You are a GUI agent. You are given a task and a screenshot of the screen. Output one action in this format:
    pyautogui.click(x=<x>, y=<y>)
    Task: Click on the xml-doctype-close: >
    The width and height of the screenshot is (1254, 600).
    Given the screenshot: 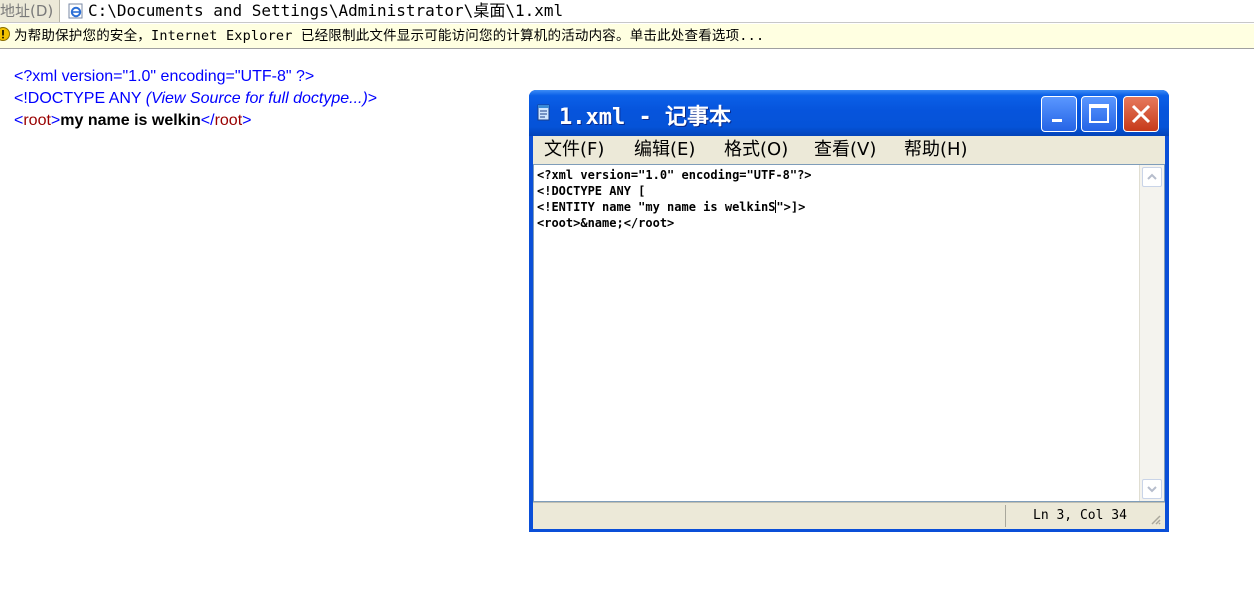 What is the action you would take?
    pyautogui.click(x=372, y=98)
    